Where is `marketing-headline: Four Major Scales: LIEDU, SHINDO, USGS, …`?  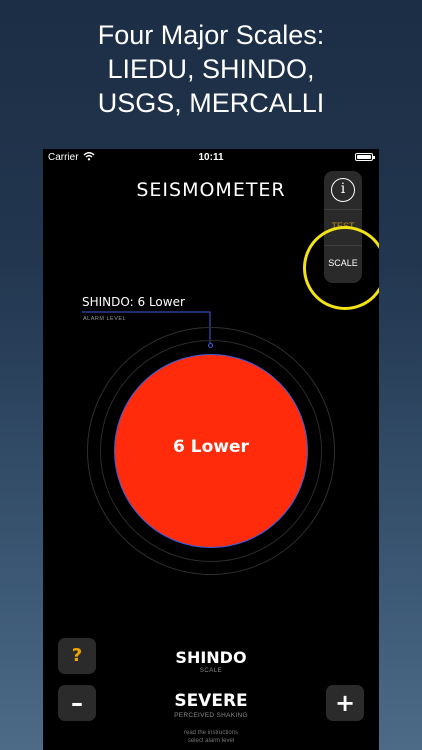 marketing-headline: Four Major Scales: LIEDU, SHINDO, USGS, … is located at coordinates (211, 69).